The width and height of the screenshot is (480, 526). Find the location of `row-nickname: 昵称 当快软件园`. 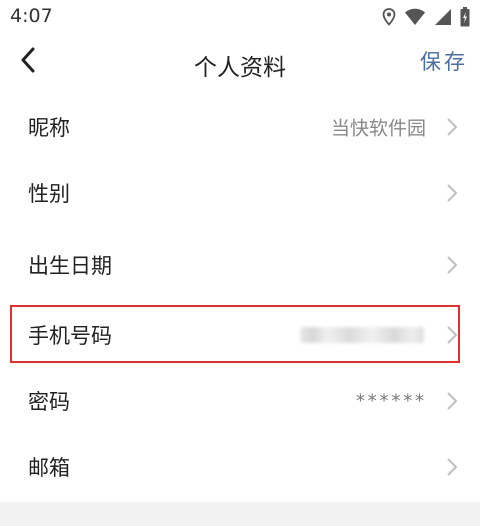

row-nickname: 昵称 当快软件园 is located at coordinates (240, 127).